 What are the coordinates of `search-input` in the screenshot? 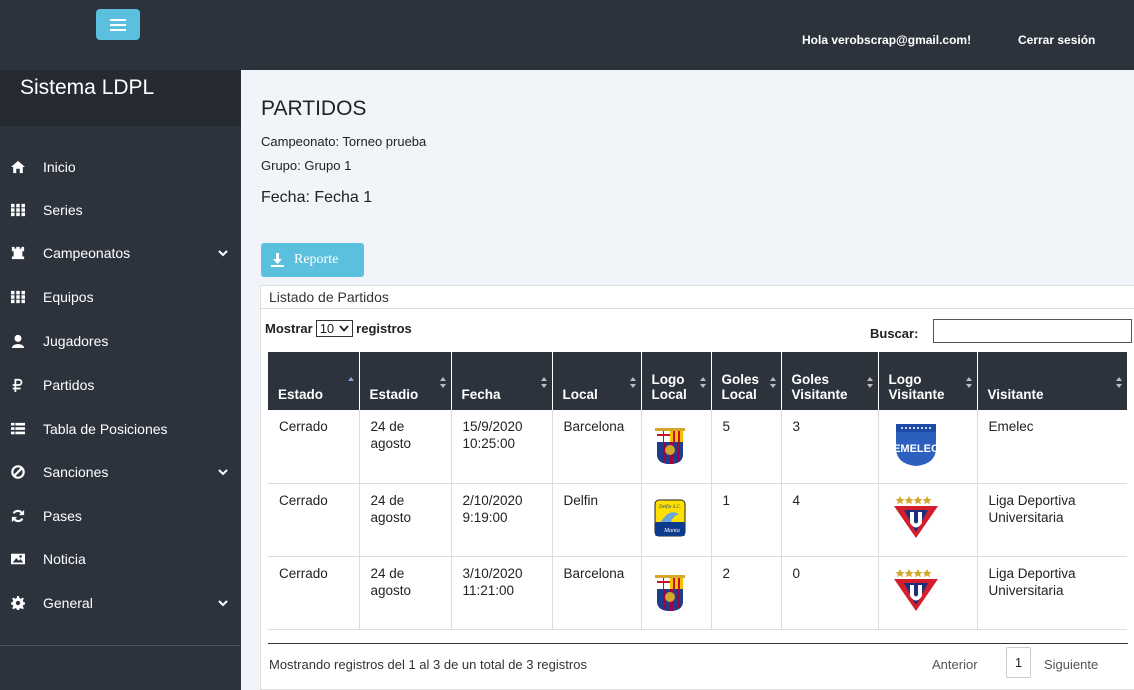 It's located at (1032, 331).